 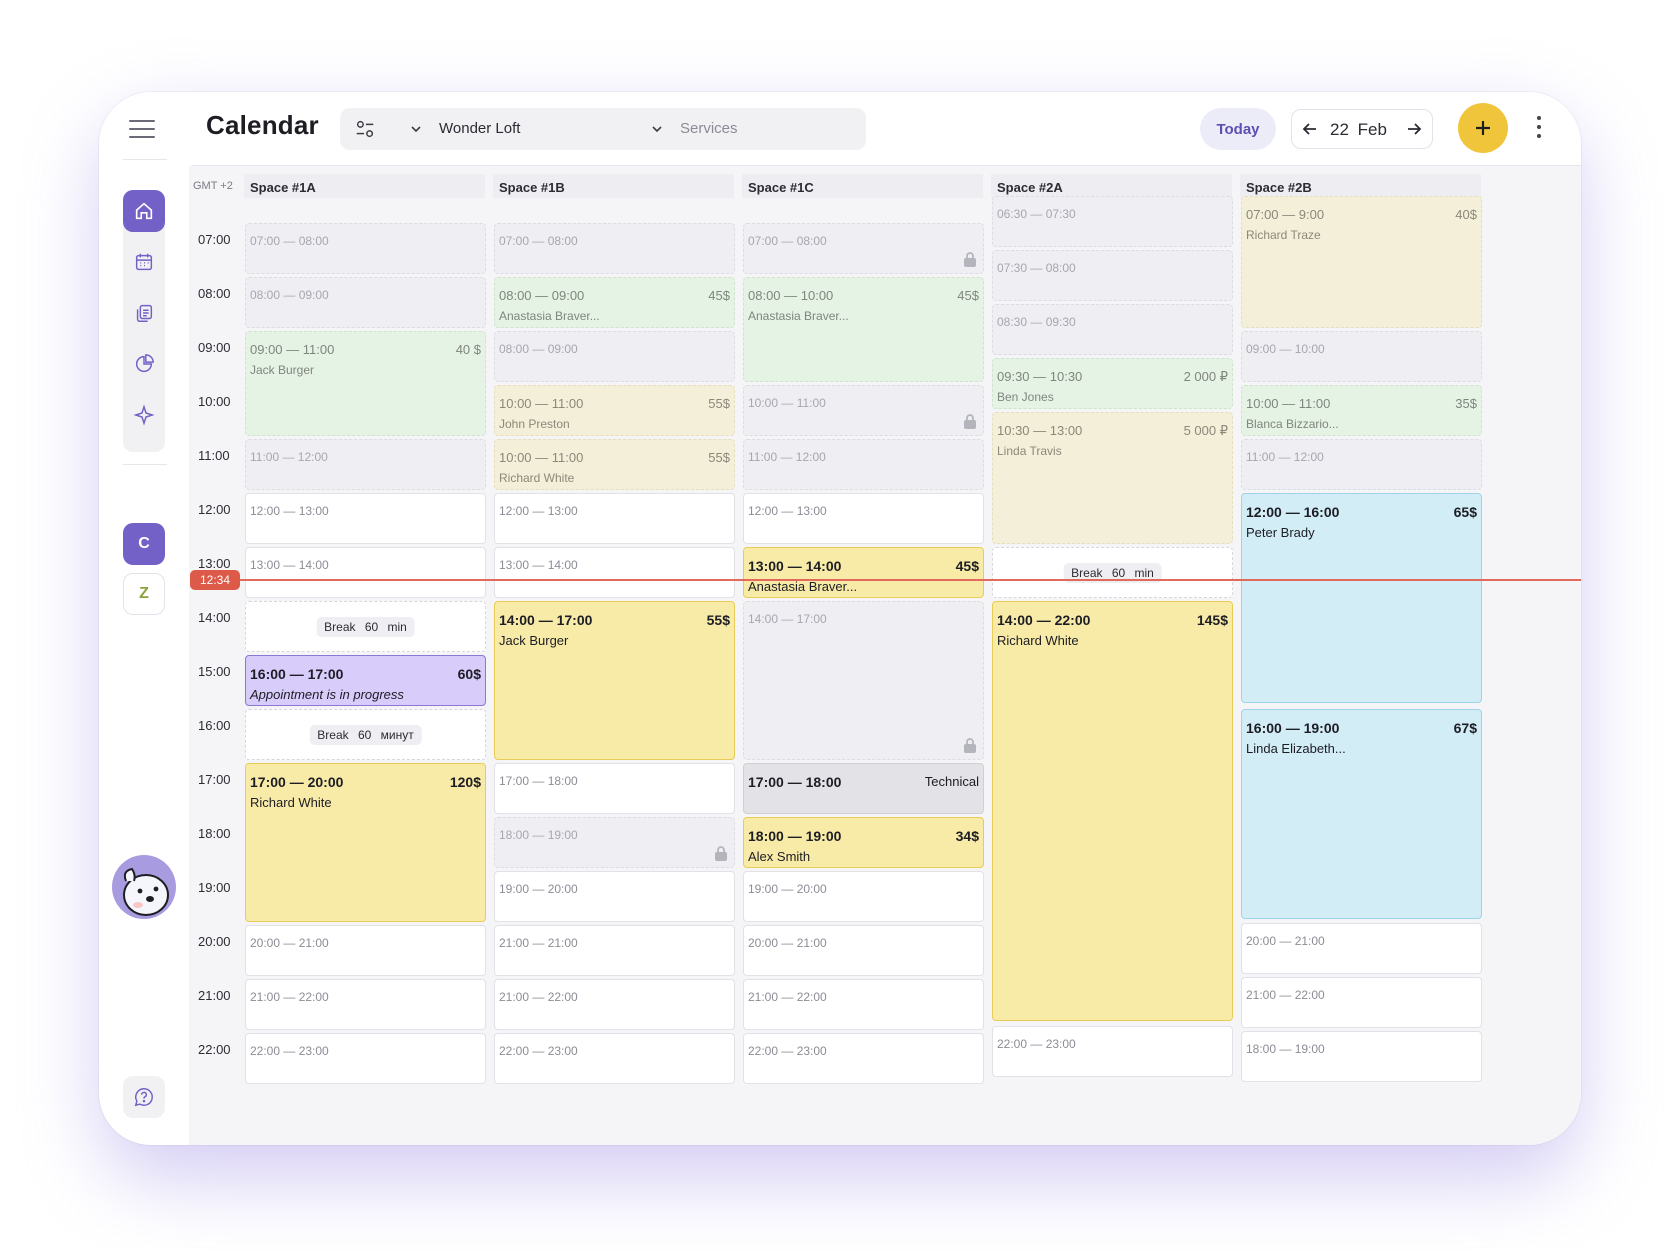 What do you see at coordinates (1361, 262) in the screenshot?
I see `booking-card: 07:00 — 9:00 40$ Richard Traze` at bounding box center [1361, 262].